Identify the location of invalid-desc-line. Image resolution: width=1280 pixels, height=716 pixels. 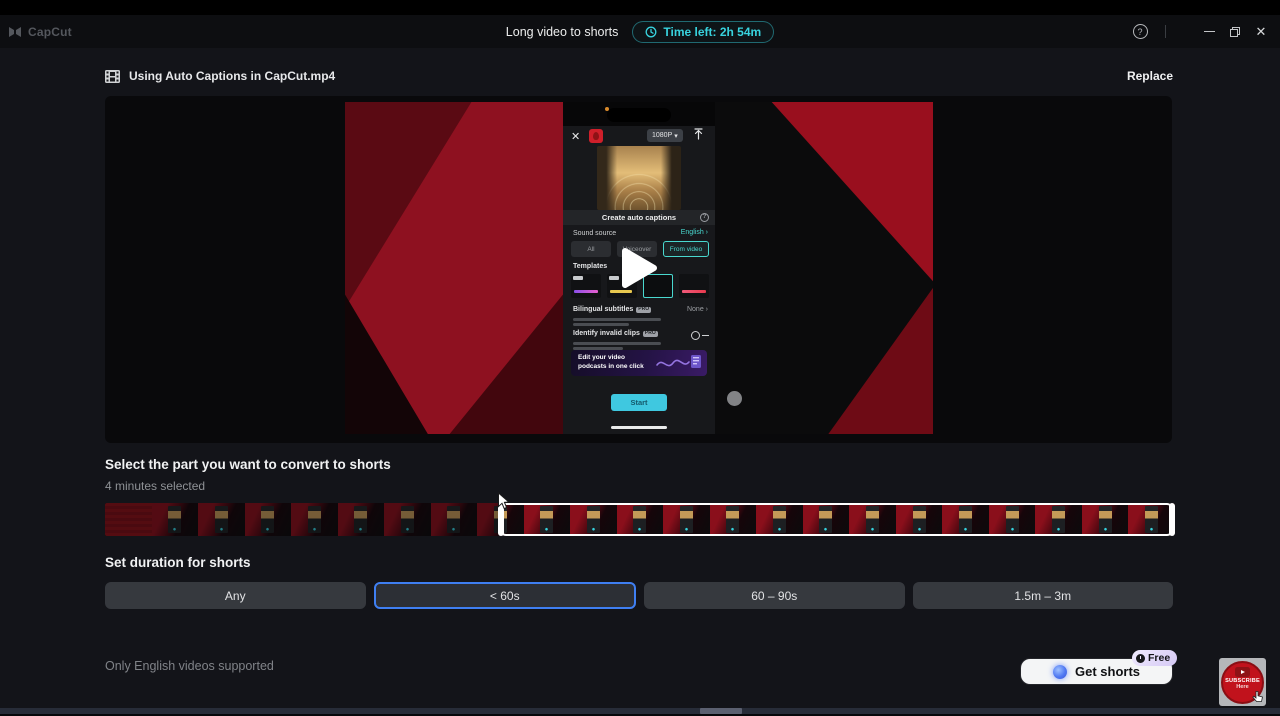
(617, 343).